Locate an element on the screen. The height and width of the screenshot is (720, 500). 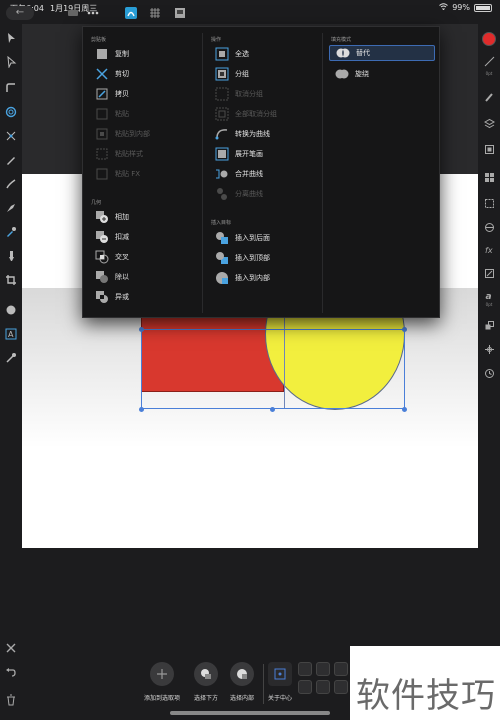
menu-item-fill-winding: 旋绕 is located at coordinates (352, 74).